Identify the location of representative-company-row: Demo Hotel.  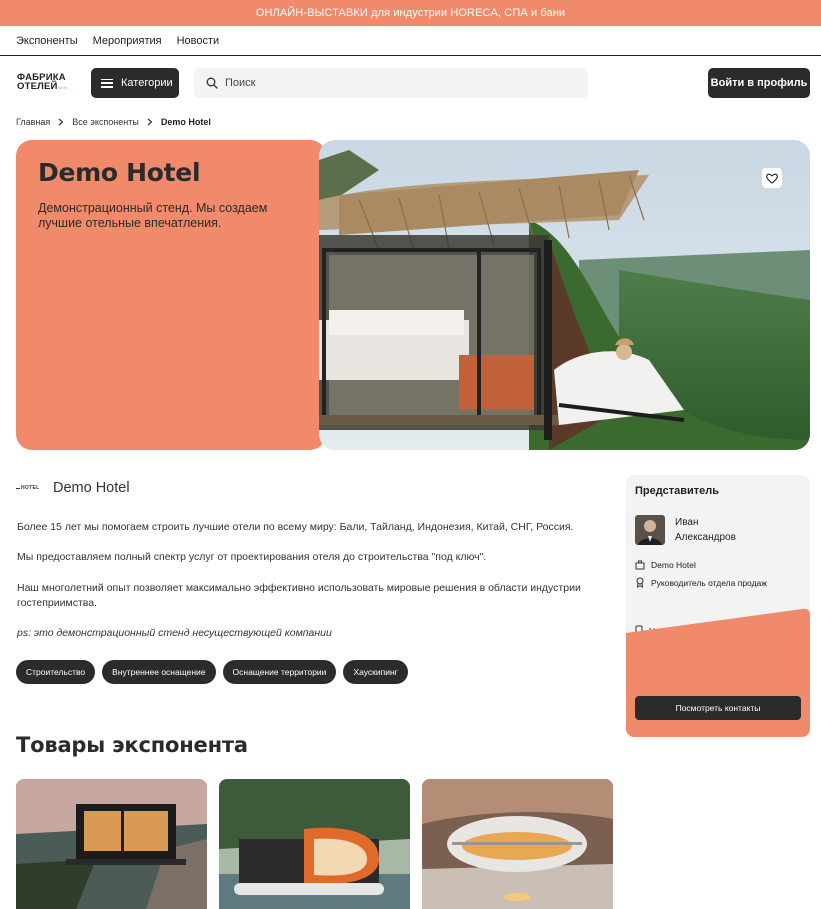
(665, 565).